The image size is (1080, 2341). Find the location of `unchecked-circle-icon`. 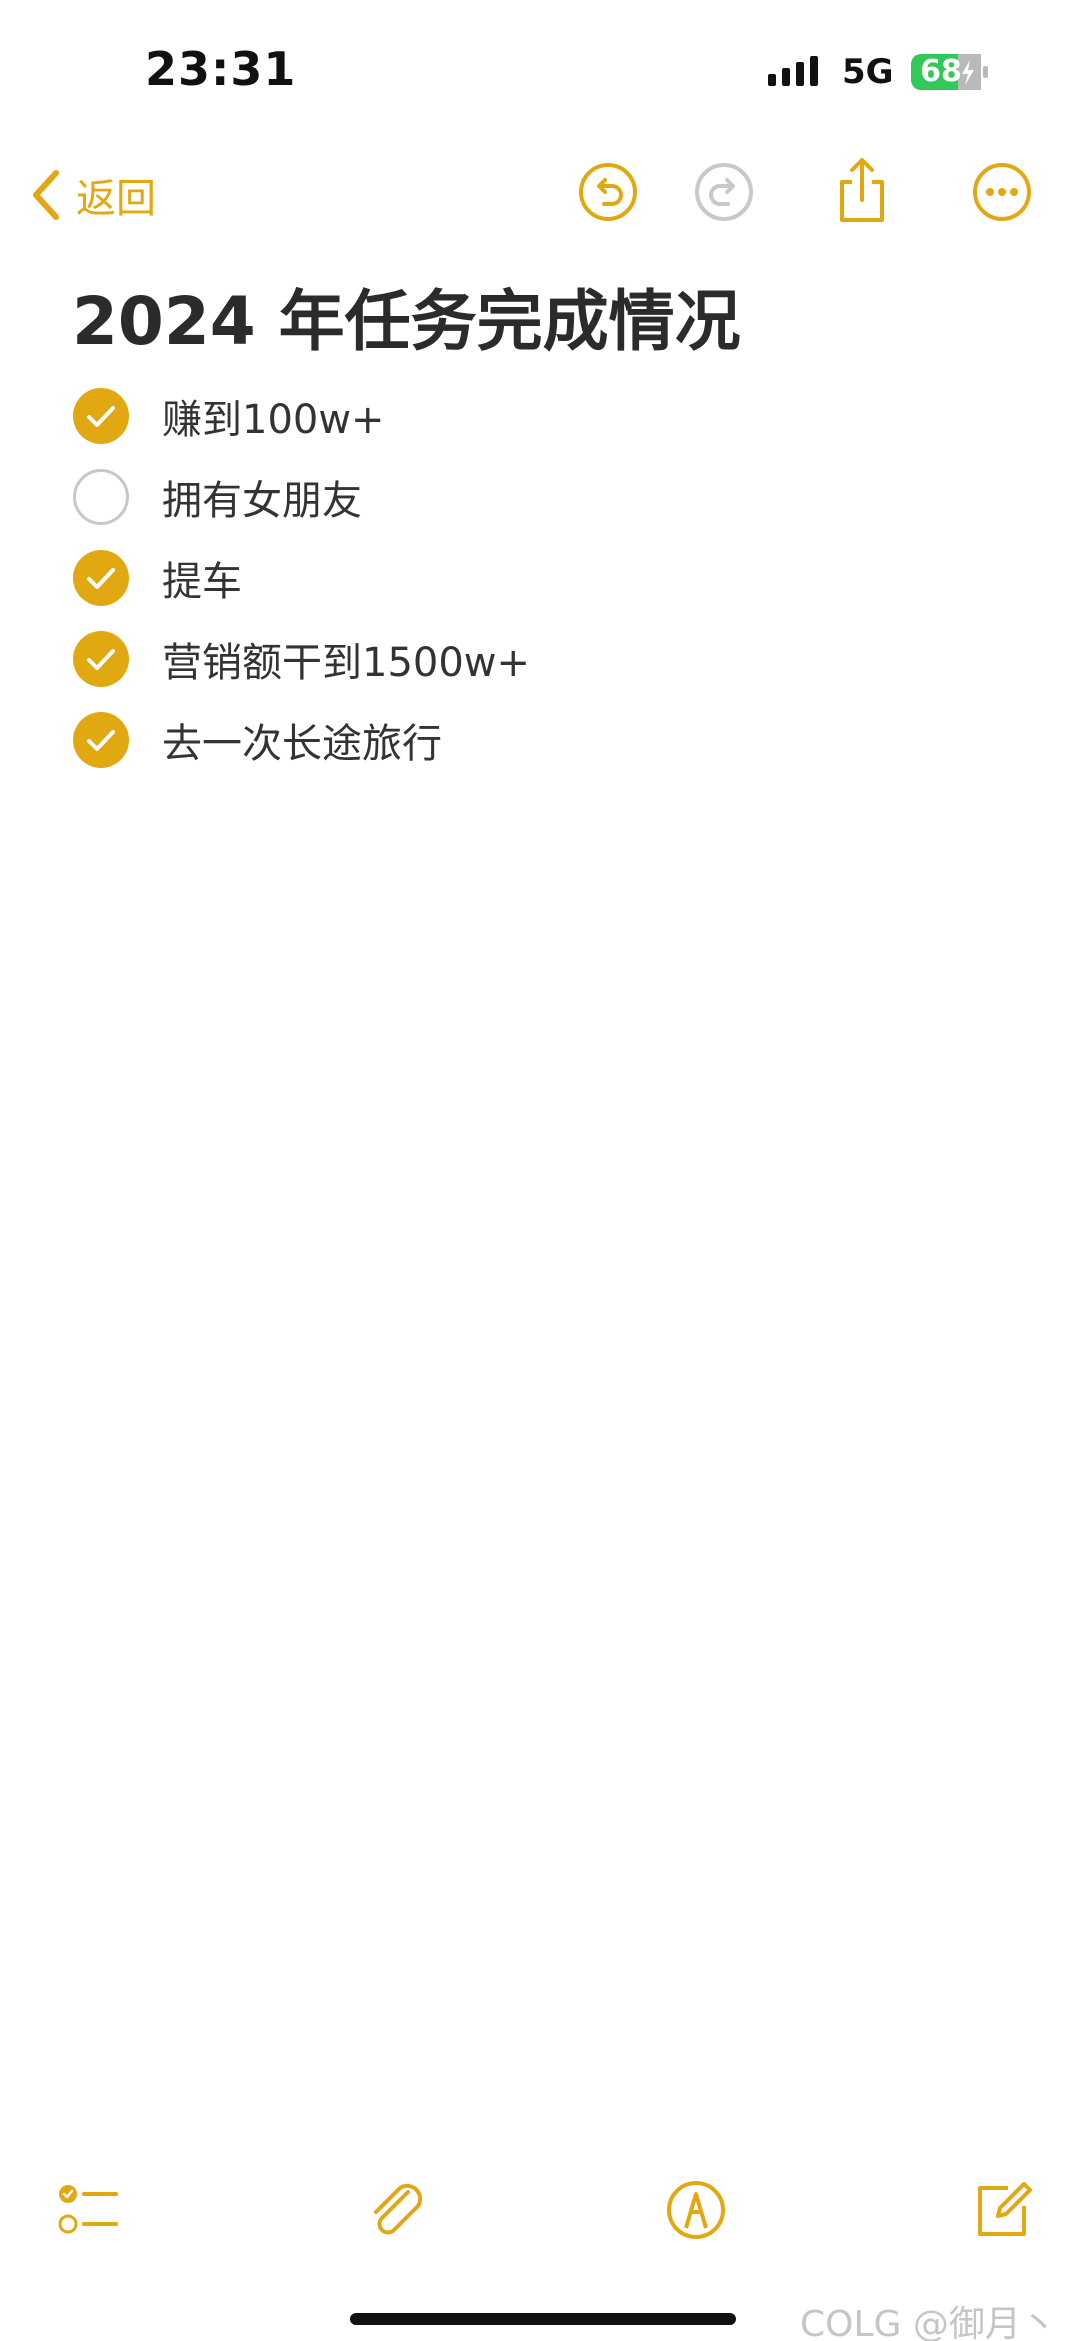

unchecked-circle-icon is located at coordinates (101, 497).